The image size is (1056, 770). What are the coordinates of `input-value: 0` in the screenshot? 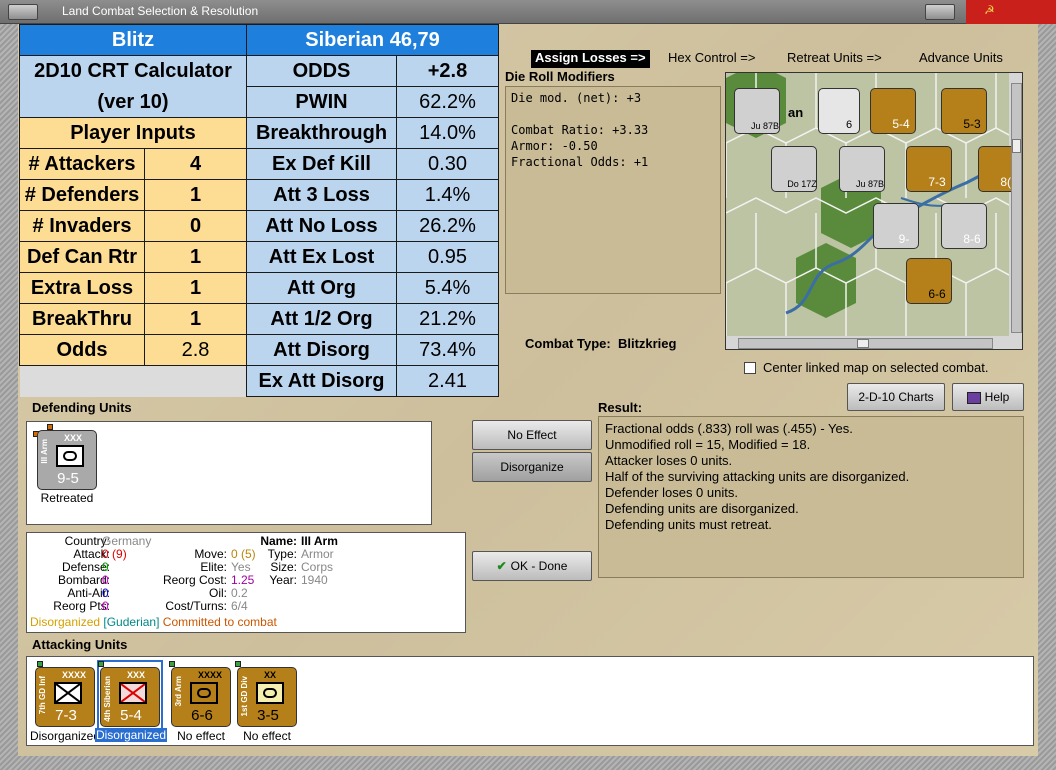 It's located at (195, 226).